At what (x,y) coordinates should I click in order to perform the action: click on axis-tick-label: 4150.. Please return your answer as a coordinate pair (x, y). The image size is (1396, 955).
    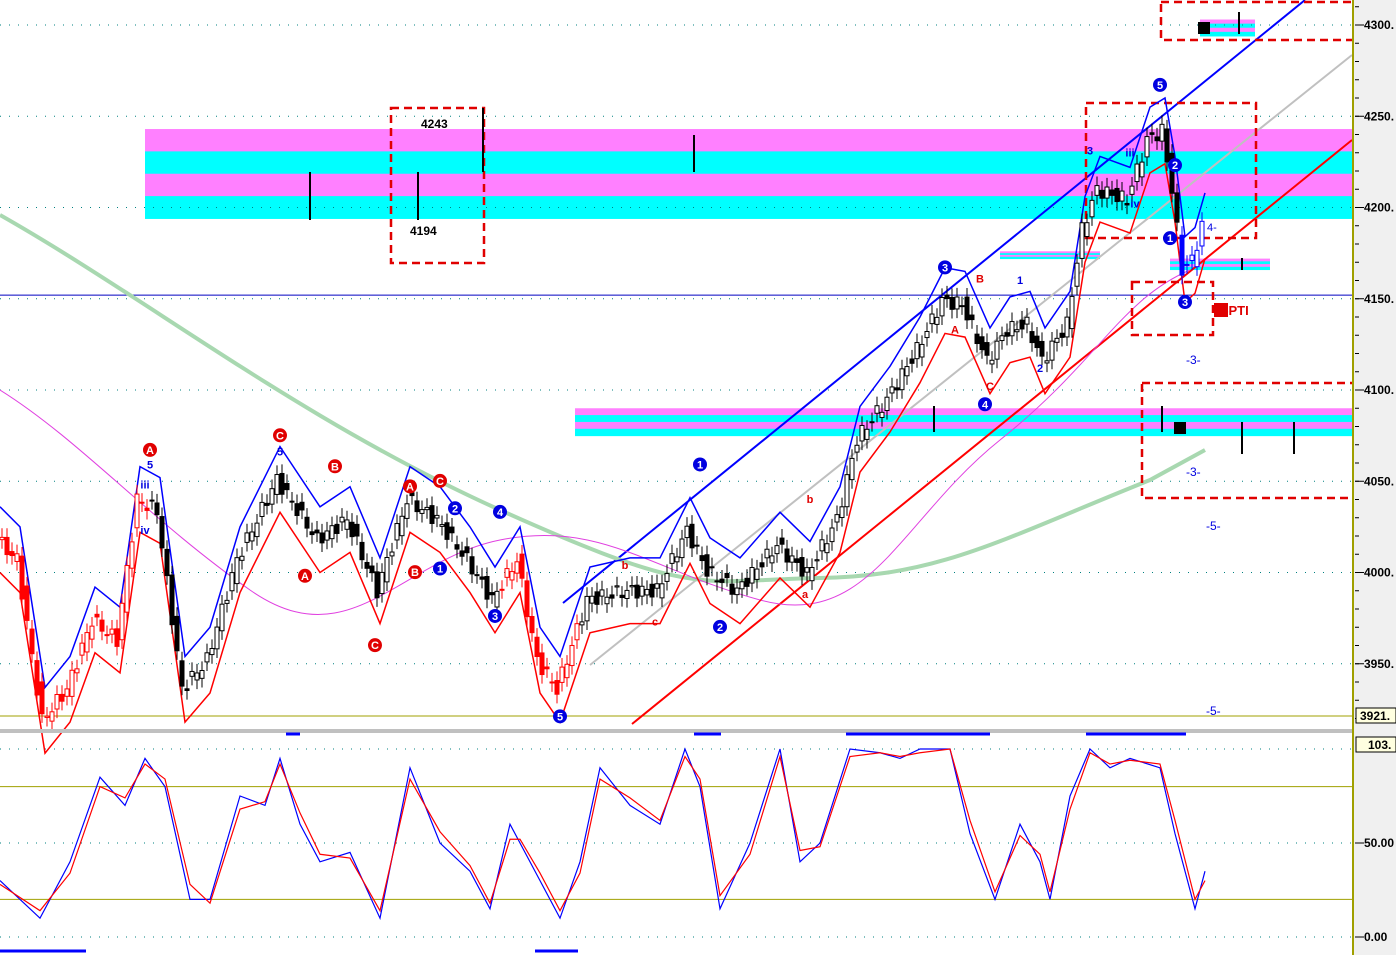
    Looking at the image, I should click on (1379, 299).